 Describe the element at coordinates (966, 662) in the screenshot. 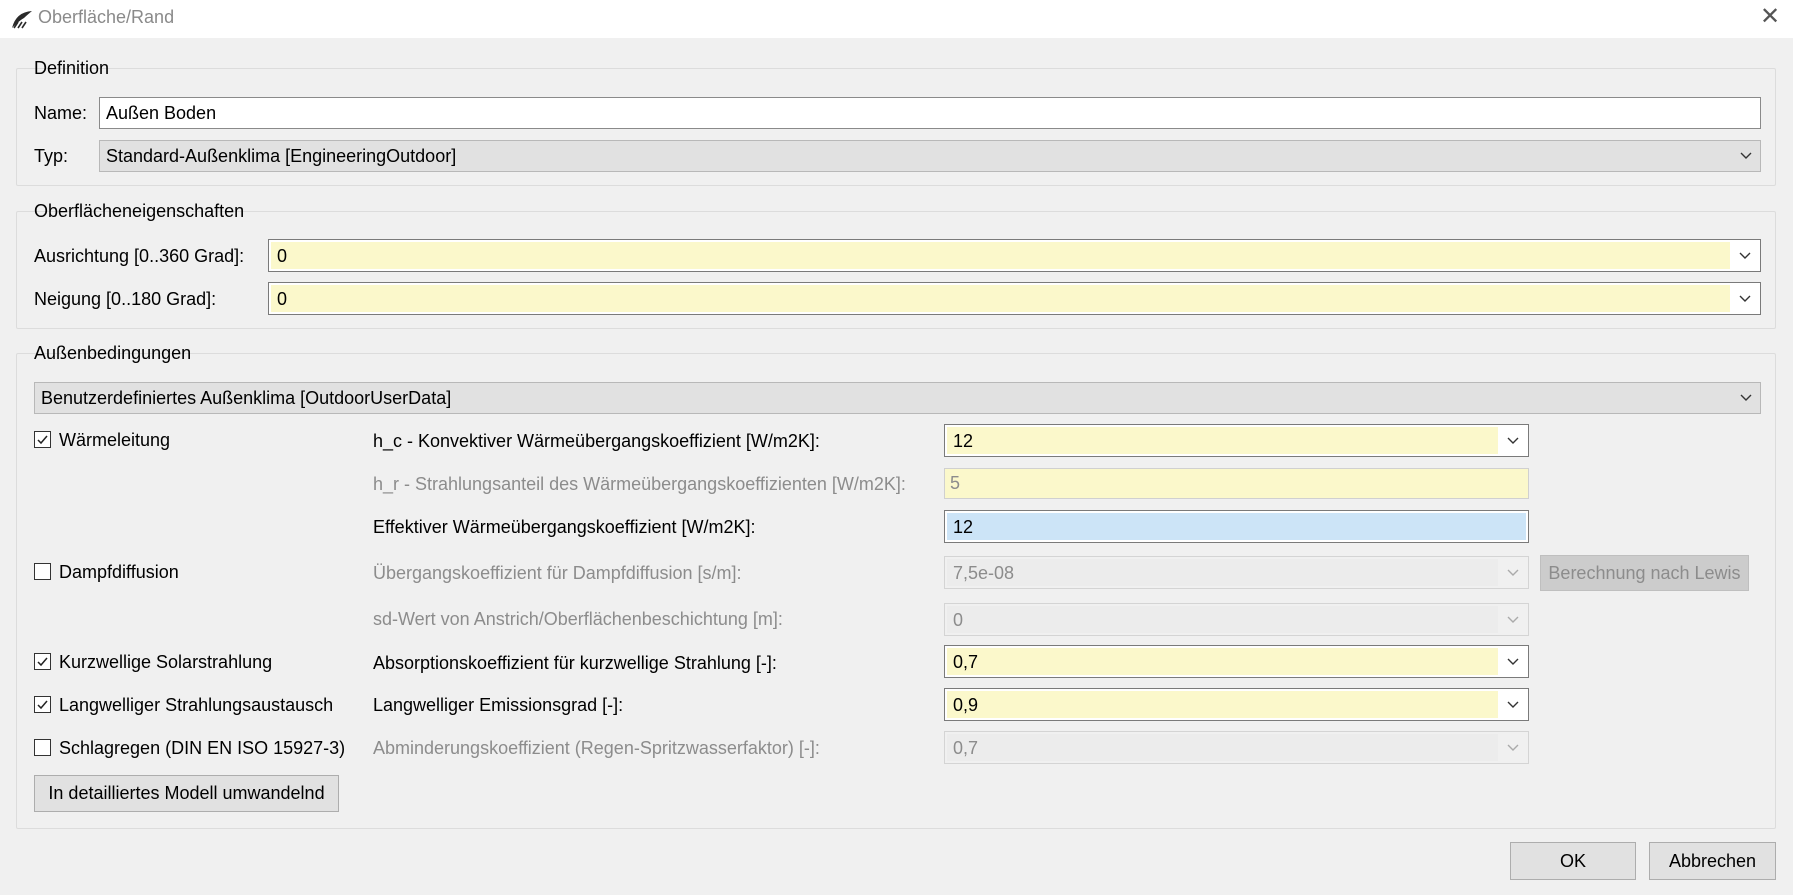

I see `absorption-value: 0,7` at that location.